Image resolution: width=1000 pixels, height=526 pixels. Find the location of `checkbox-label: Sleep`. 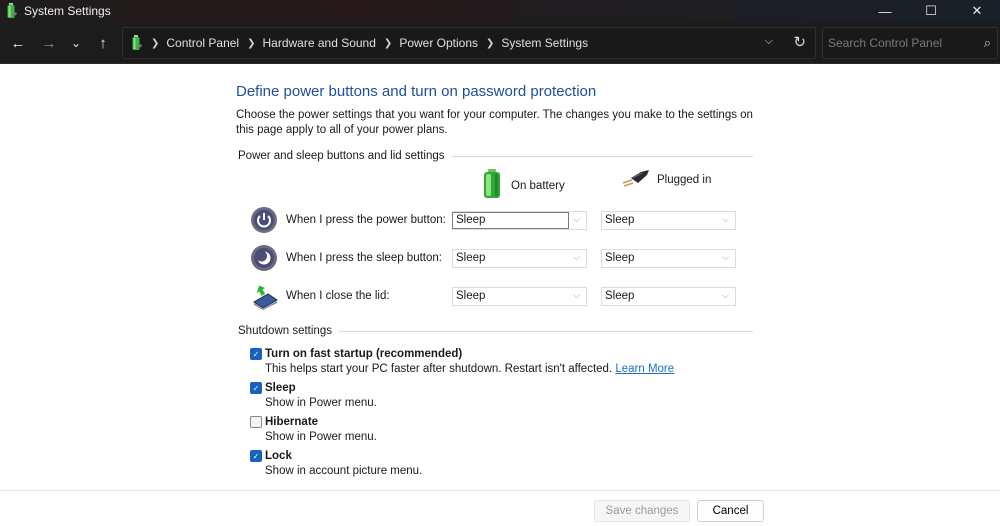

checkbox-label: Sleep is located at coordinates (280, 388).